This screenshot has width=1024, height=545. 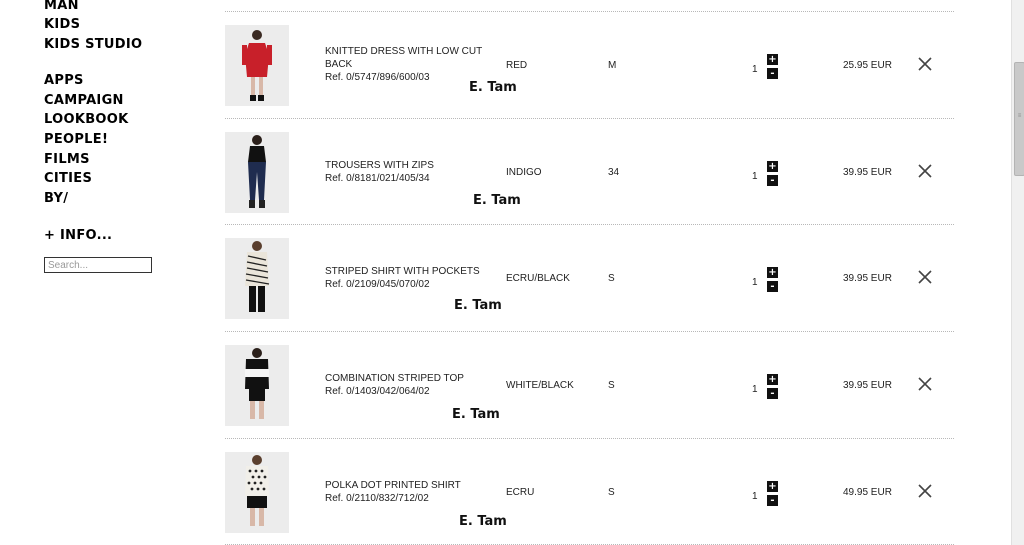 What do you see at coordinates (98, 265) in the screenshot?
I see `search-input` at bounding box center [98, 265].